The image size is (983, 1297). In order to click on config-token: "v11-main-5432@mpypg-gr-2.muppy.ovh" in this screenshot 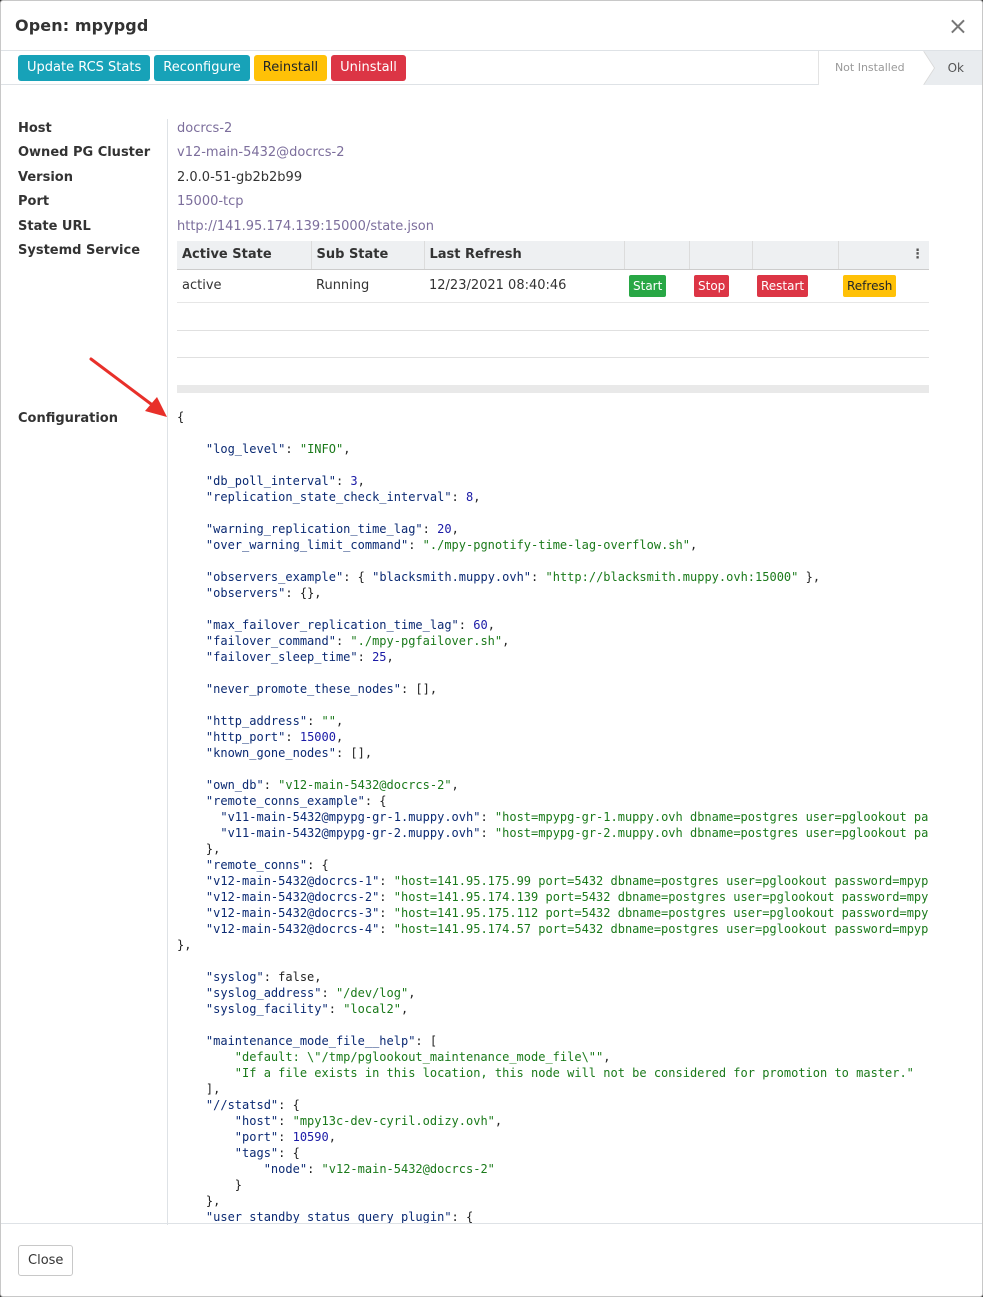, I will do `click(350, 833)`.